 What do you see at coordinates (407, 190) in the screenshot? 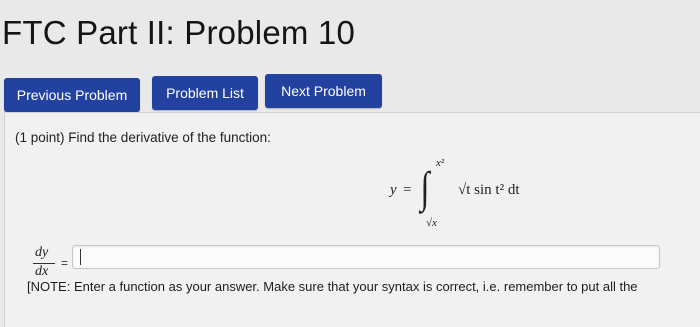
I see `equation-equals: =` at bounding box center [407, 190].